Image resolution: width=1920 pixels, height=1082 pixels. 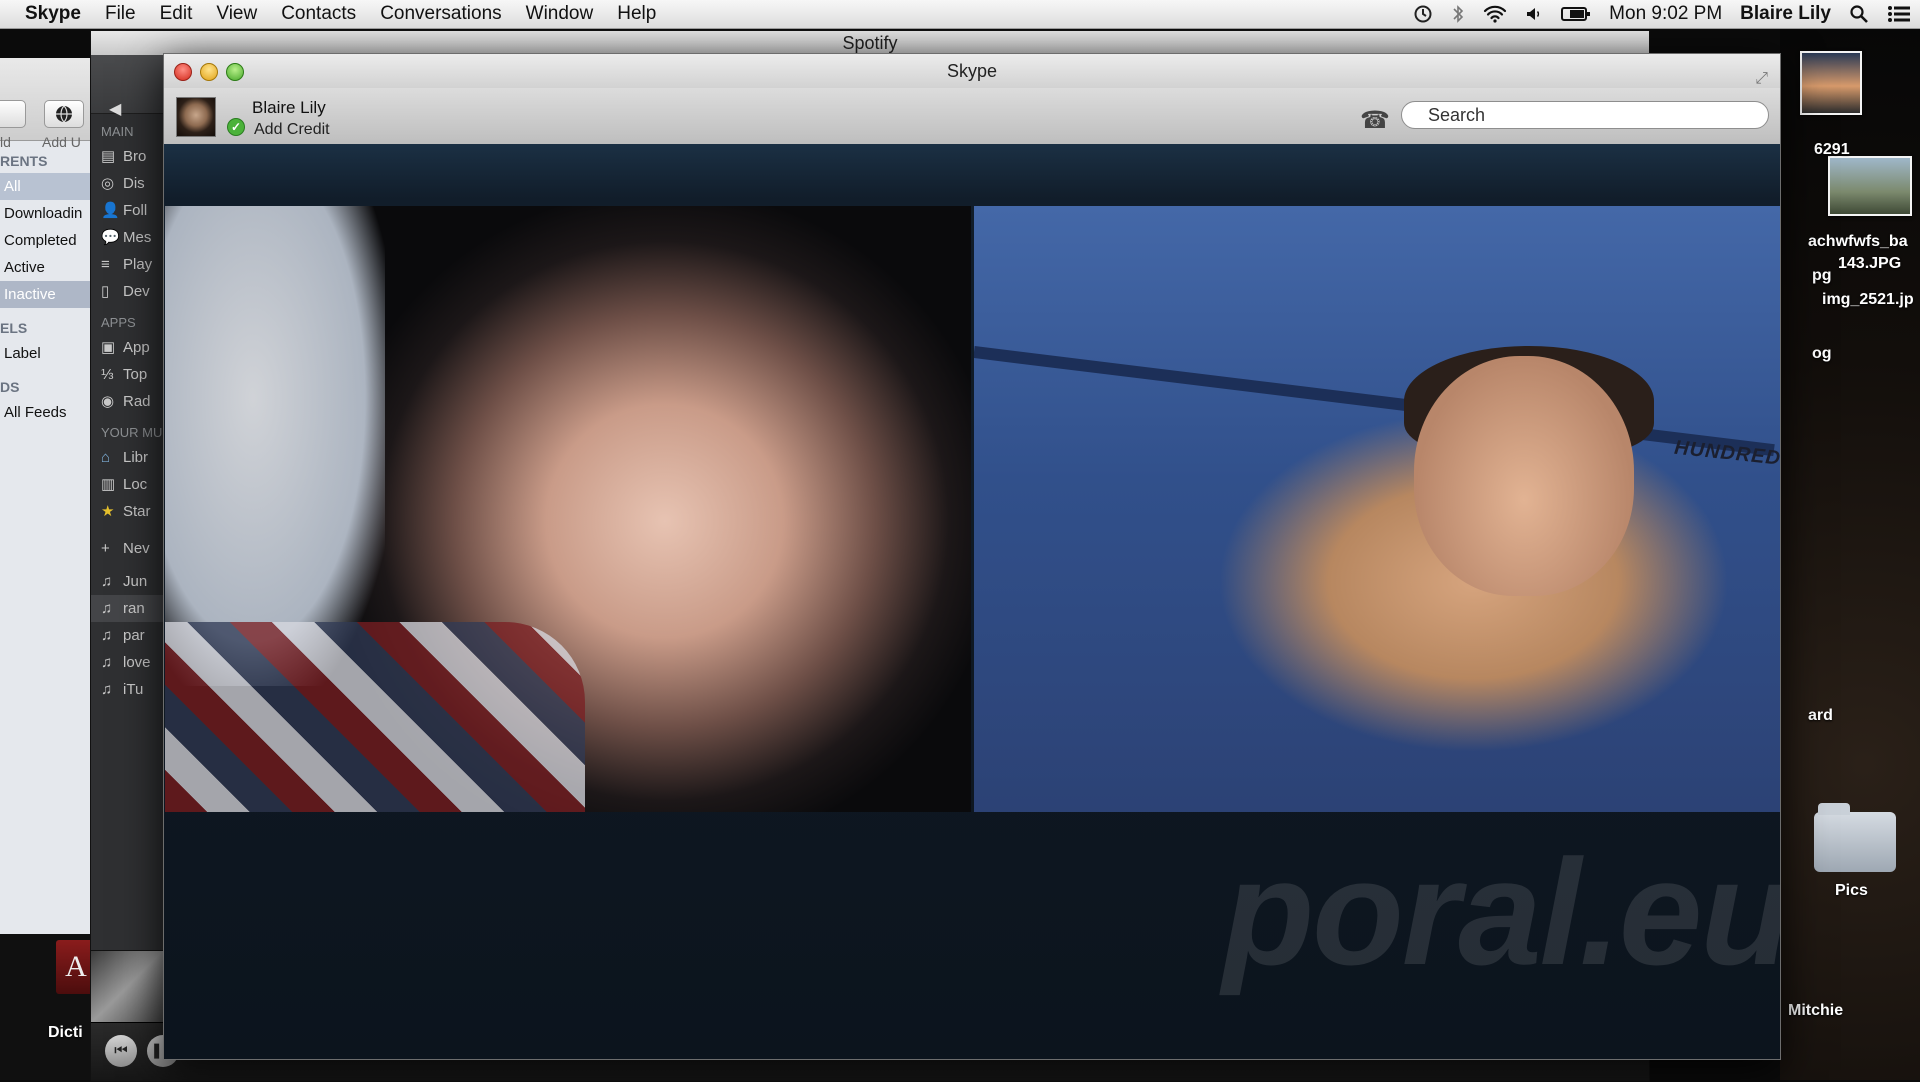 What do you see at coordinates (1524, 476) in the screenshot?
I see `video-person-head` at bounding box center [1524, 476].